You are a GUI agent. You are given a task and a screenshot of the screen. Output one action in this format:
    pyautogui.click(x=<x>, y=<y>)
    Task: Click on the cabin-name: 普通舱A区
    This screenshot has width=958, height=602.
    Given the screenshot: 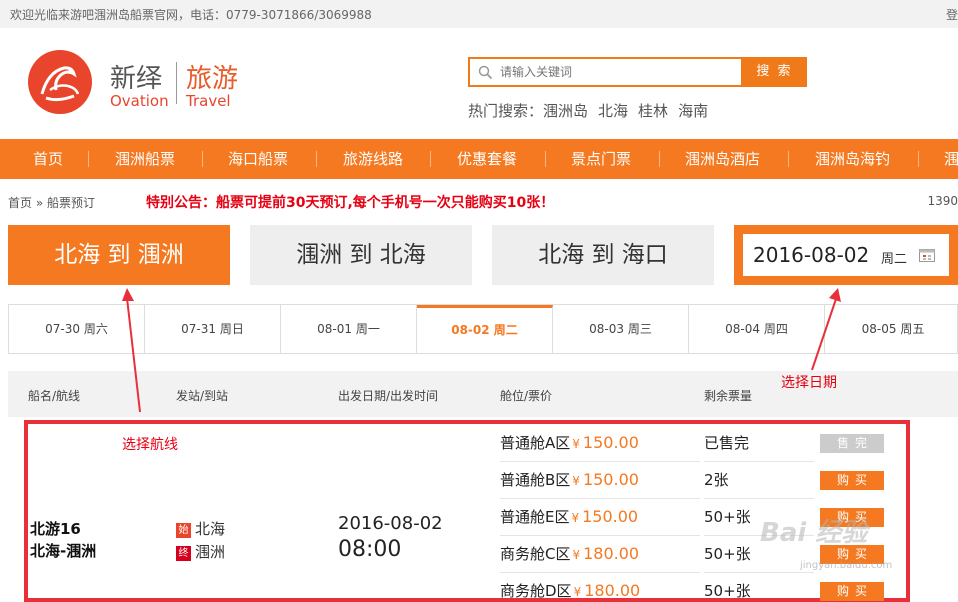 What is the action you would take?
    pyautogui.click(x=535, y=443)
    